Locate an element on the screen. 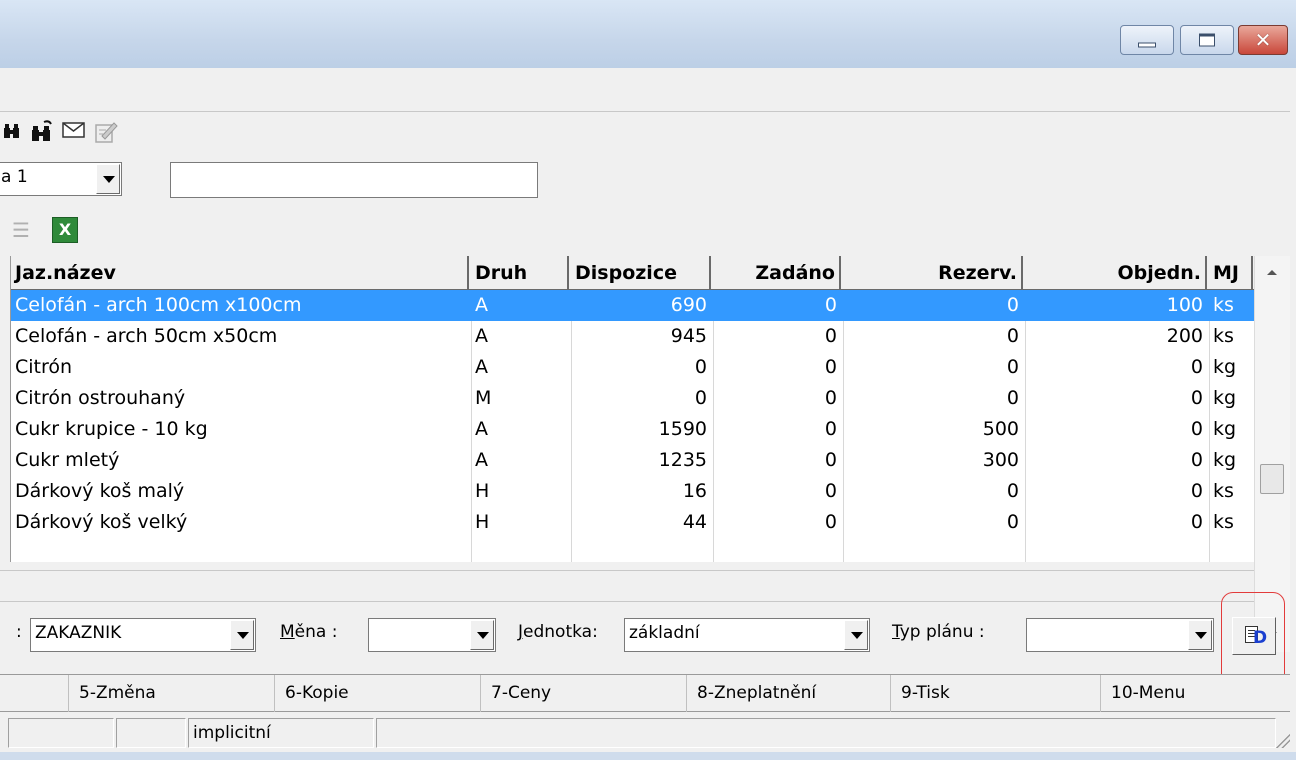 The height and width of the screenshot is (760, 1296). cell-name: Citrón is located at coordinates (44, 367).